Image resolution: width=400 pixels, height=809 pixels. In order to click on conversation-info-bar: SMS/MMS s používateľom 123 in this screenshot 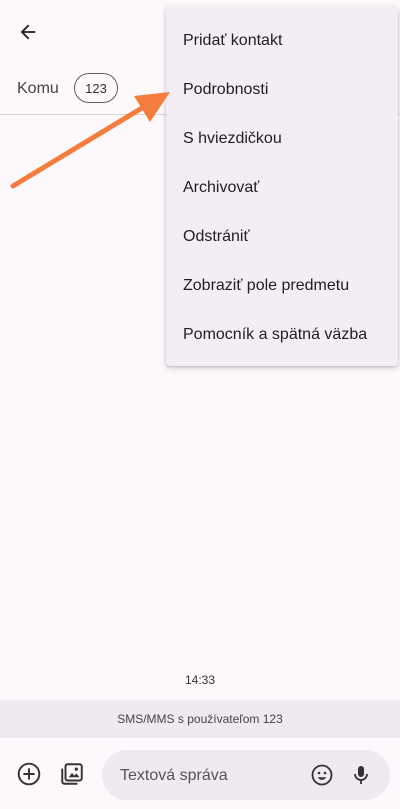, I will do `click(200, 719)`.